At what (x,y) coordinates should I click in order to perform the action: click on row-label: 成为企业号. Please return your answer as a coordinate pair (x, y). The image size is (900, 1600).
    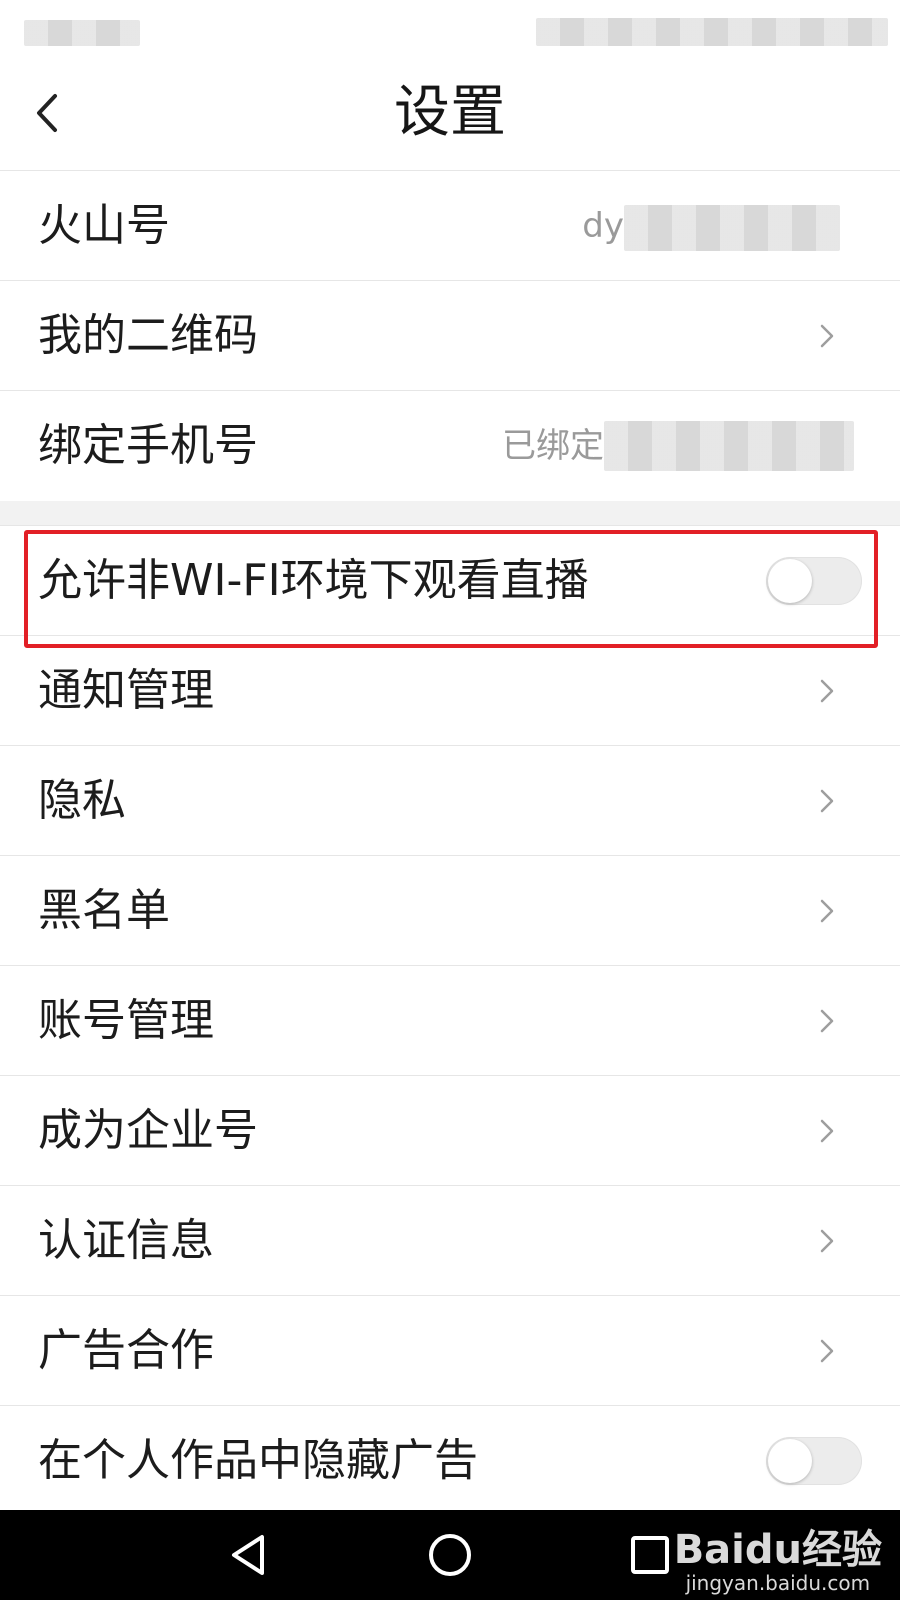
    Looking at the image, I should click on (148, 1130).